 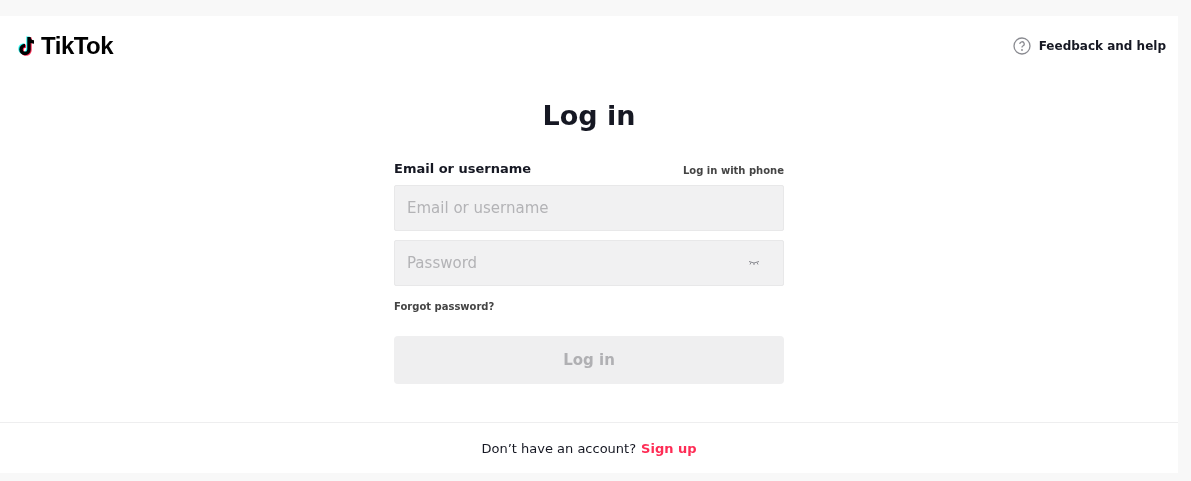 I want to click on hidden-eye-icon, so click(x=754, y=263).